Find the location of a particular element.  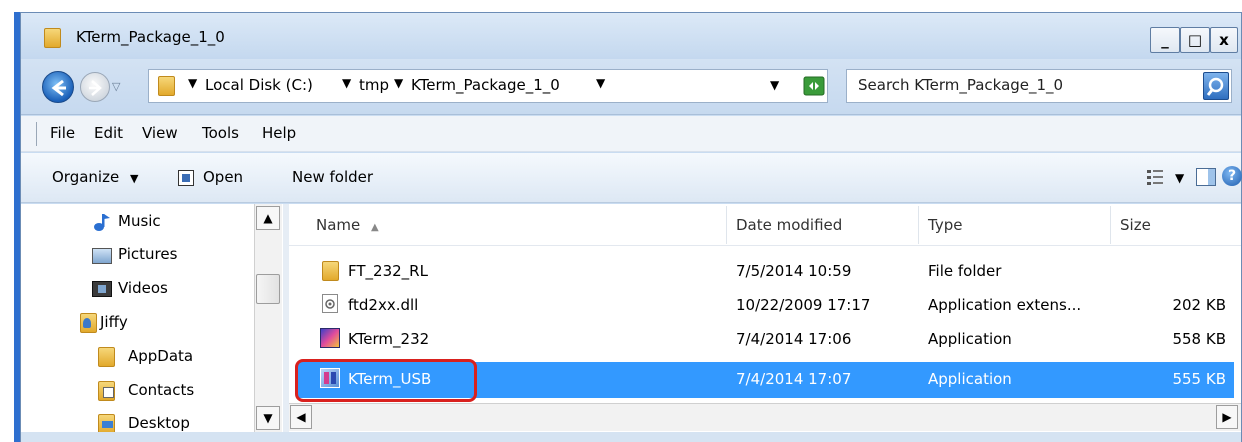

refresh-icon is located at coordinates (814, 86).